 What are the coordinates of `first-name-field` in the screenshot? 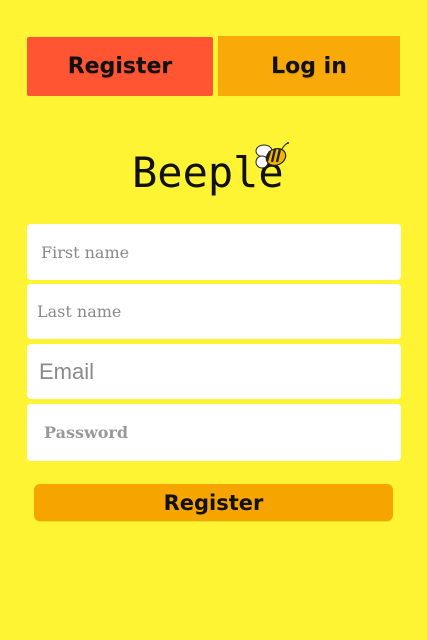 It's located at (214, 252).